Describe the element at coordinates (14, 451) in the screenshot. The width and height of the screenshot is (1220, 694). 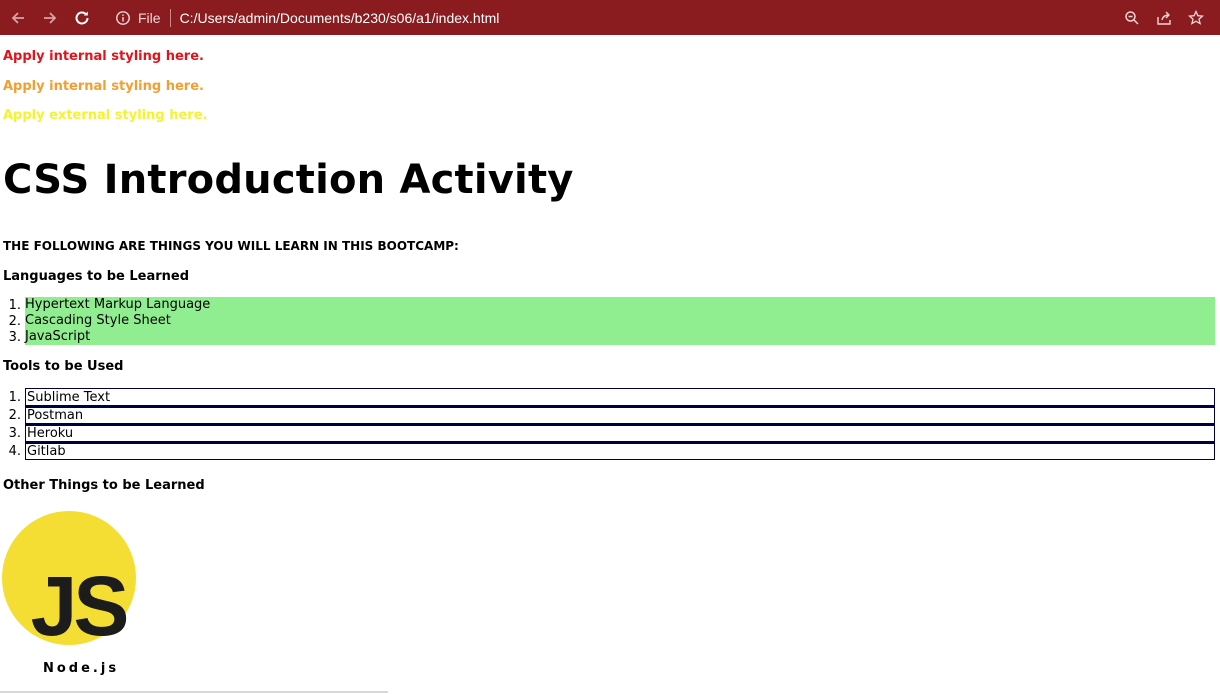
I see `list-number: 4.` at that location.